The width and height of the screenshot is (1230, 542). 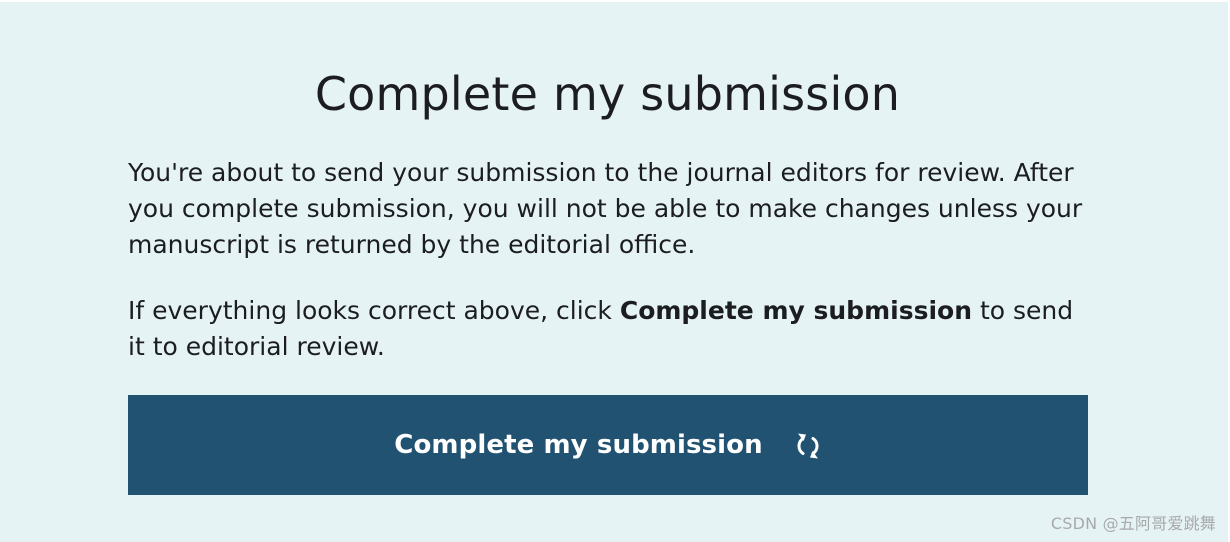 I want to click on instruction-prefix: If everything looks correct above, click, so click(x=374, y=310).